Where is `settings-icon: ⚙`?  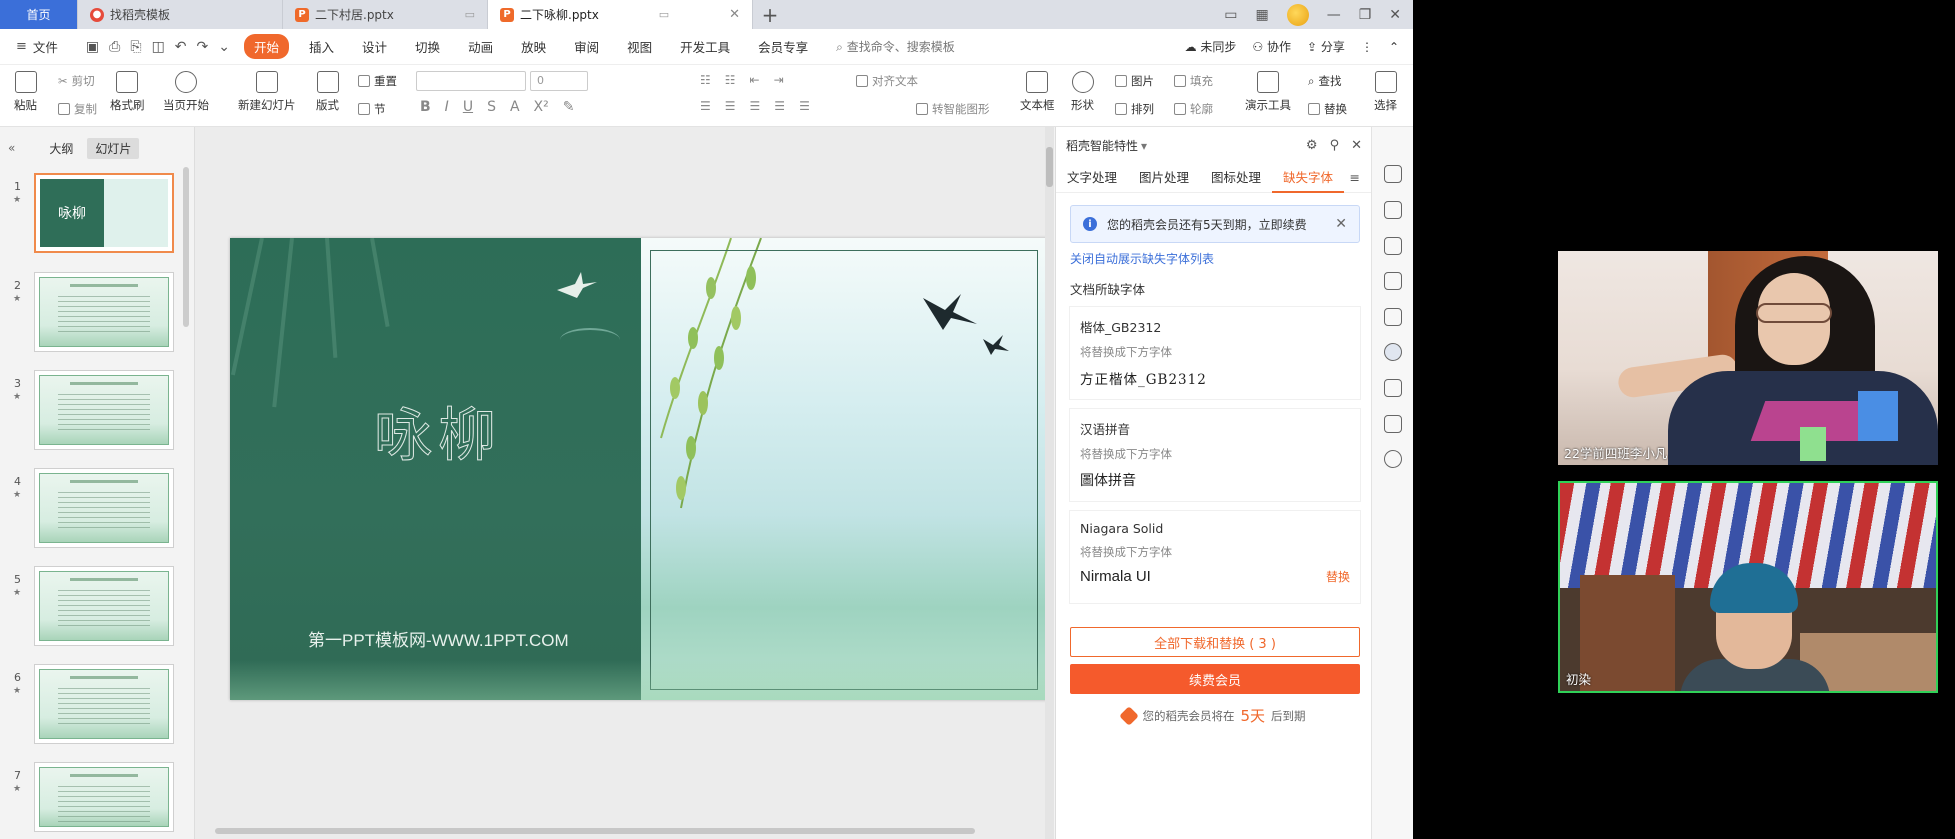 settings-icon: ⚙ is located at coordinates (1312, 145).